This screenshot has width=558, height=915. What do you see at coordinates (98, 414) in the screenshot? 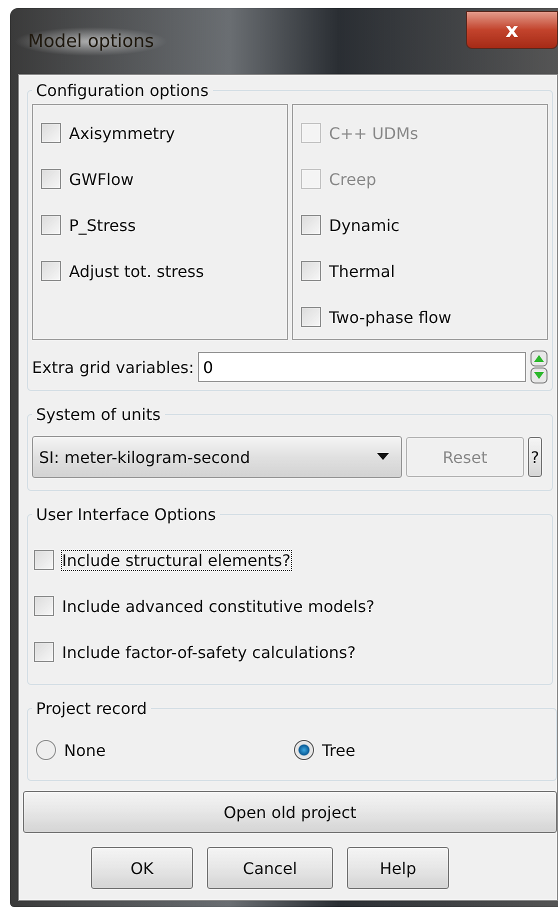
I see `group-label: System of units` at bounding box center [98, 414].